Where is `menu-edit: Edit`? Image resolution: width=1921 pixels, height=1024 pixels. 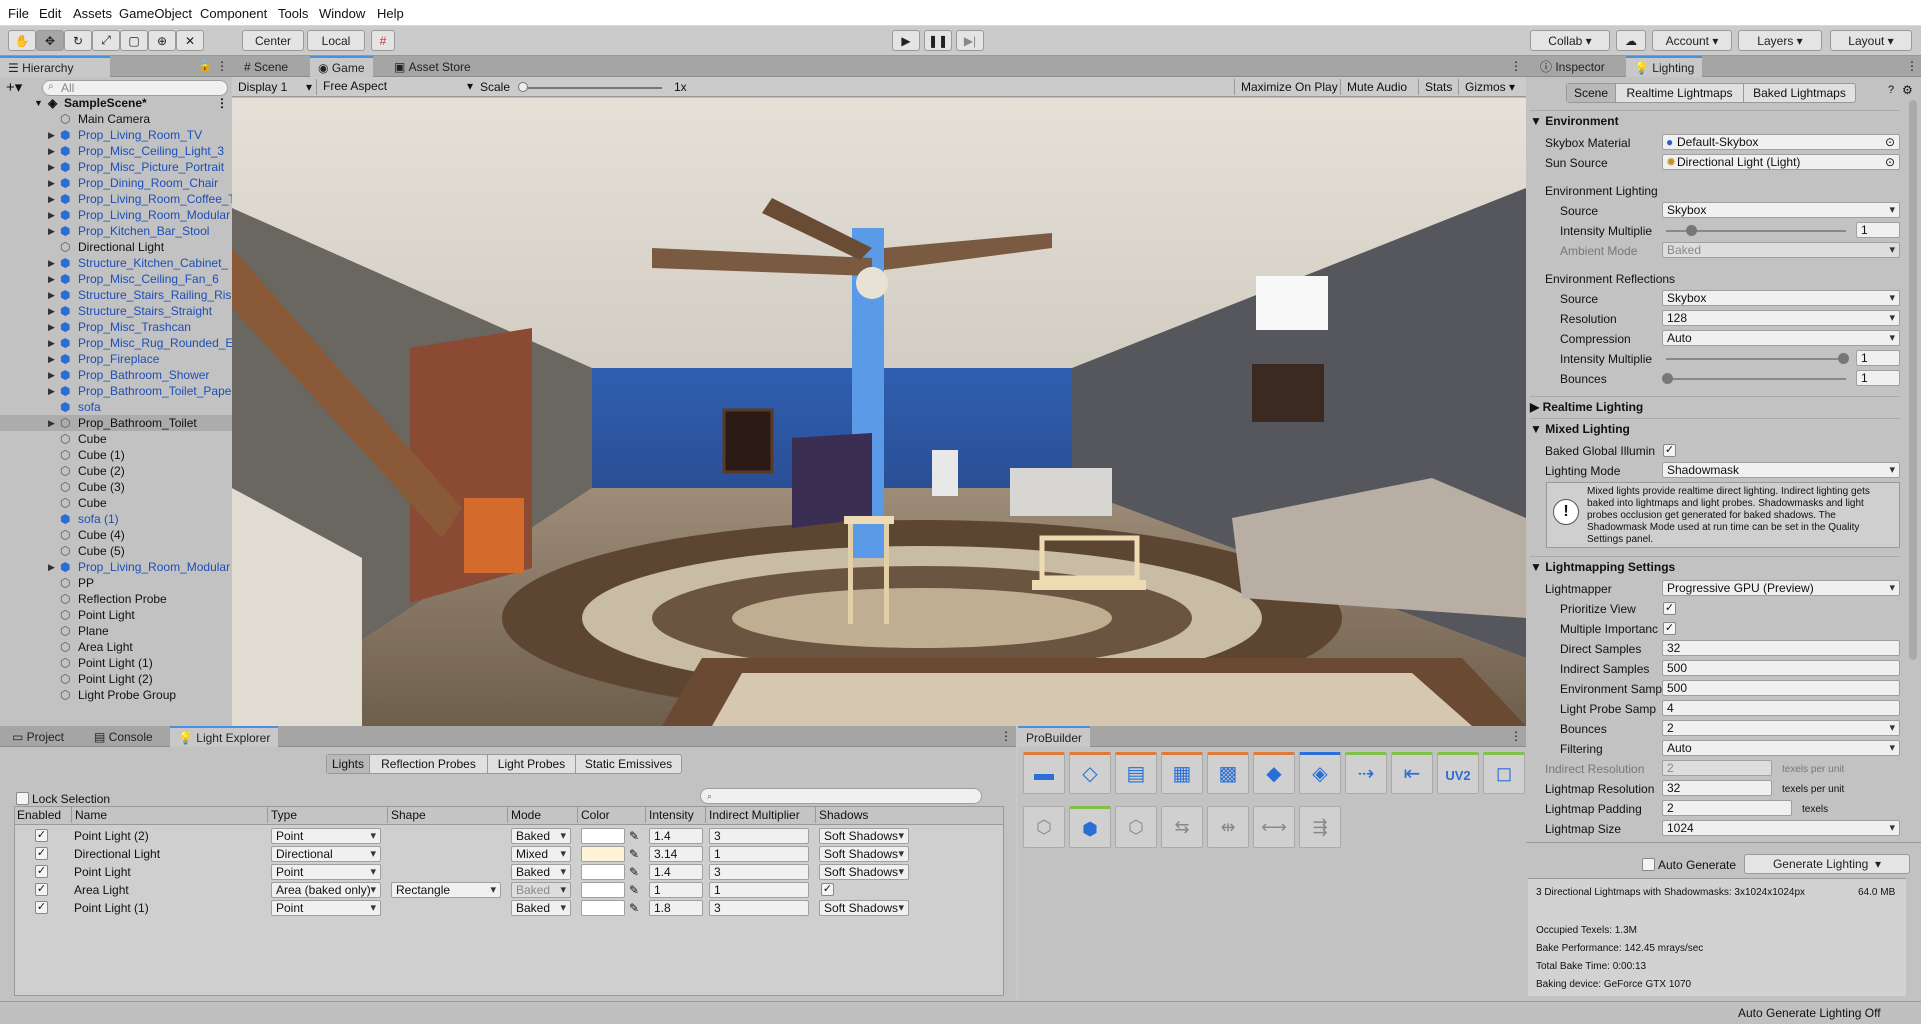 menu-edit: Edit is located at coordinates (50, 13).